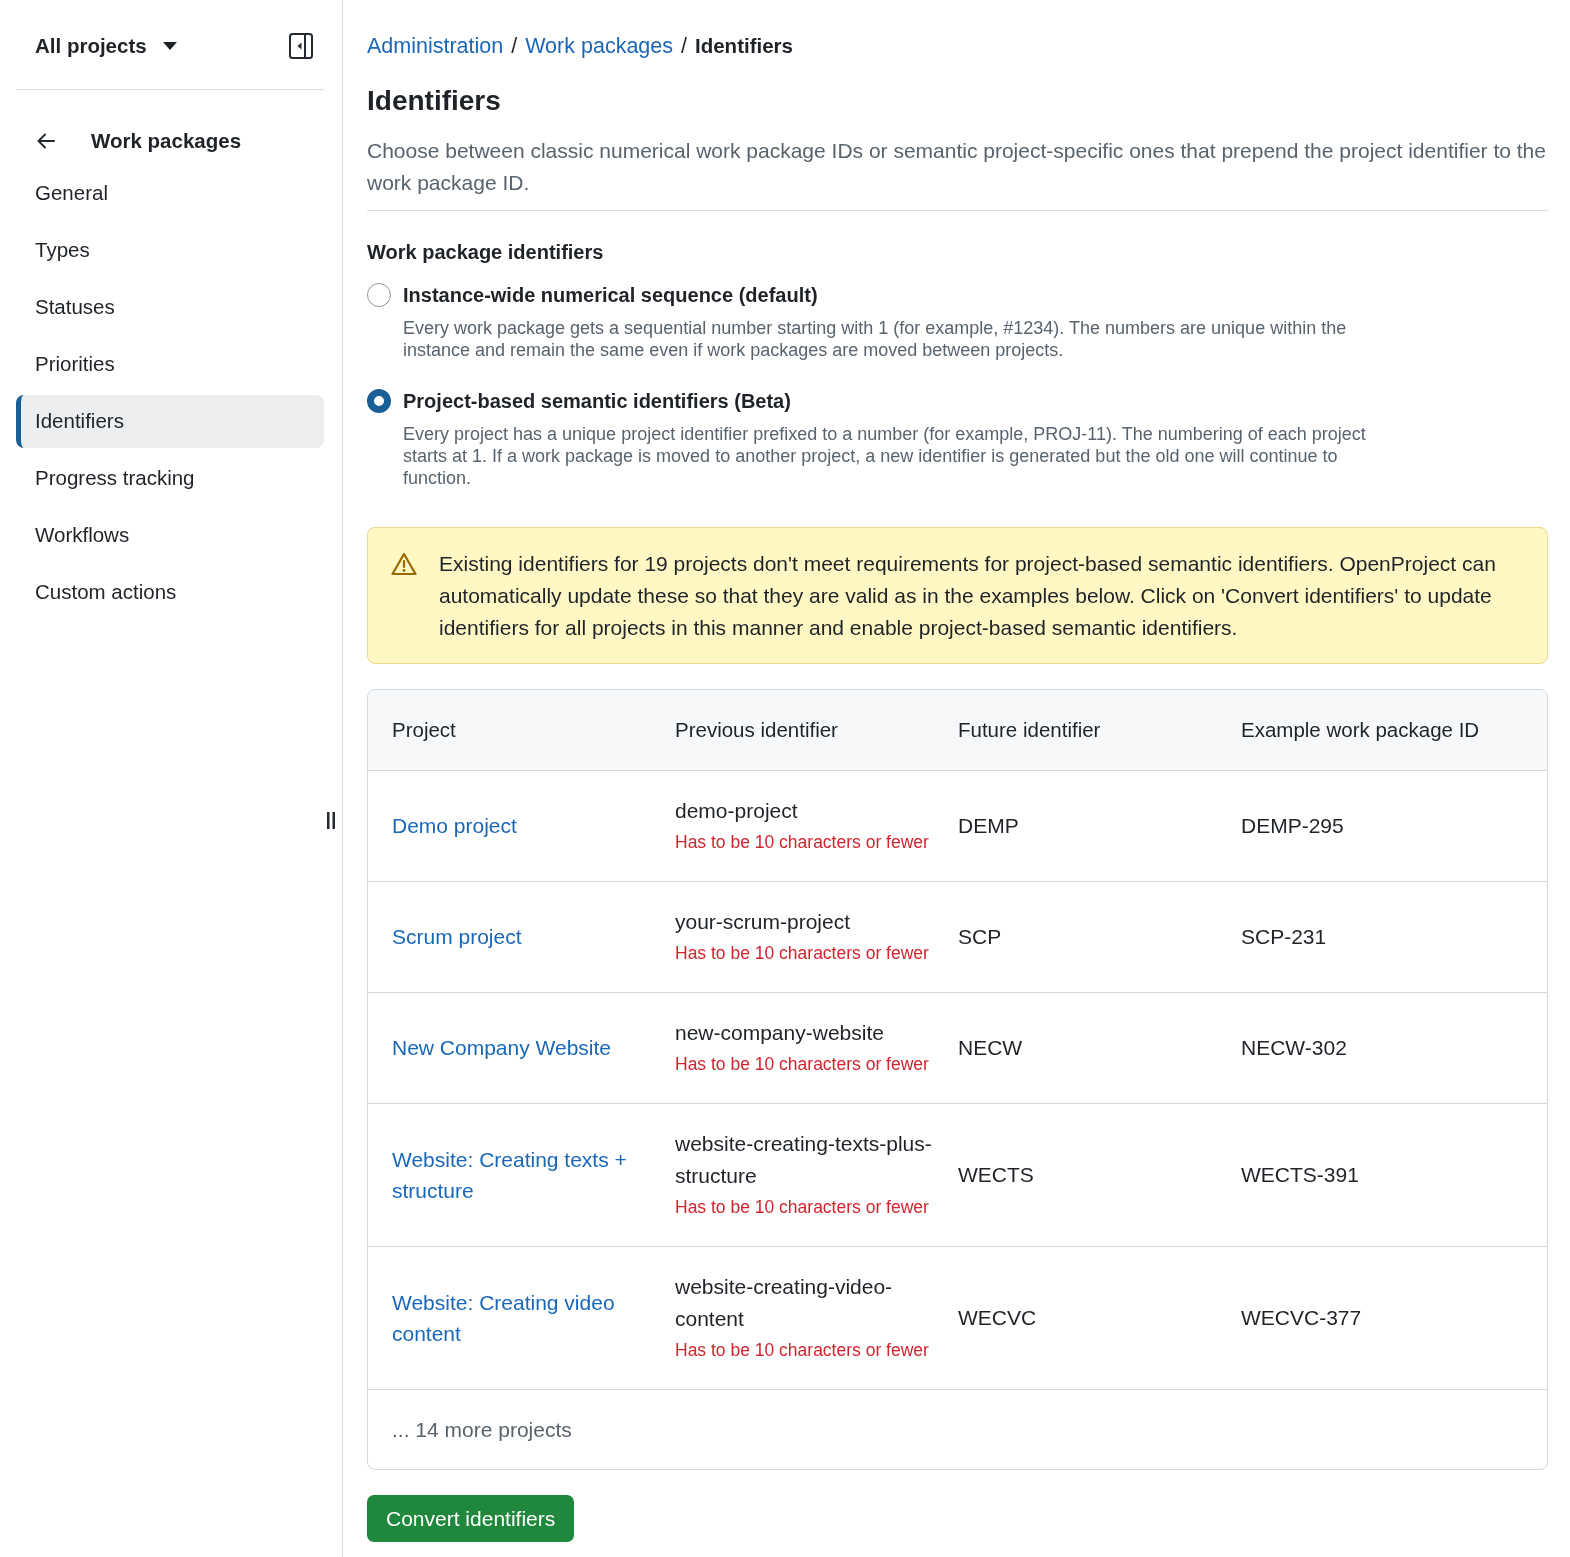 Image resolution: width=1570 pixels, height=1557 pixels. Describe the element at coordinates (1301, 1318) in the screenshot. I see `example-id: WECVC-377` at that location.